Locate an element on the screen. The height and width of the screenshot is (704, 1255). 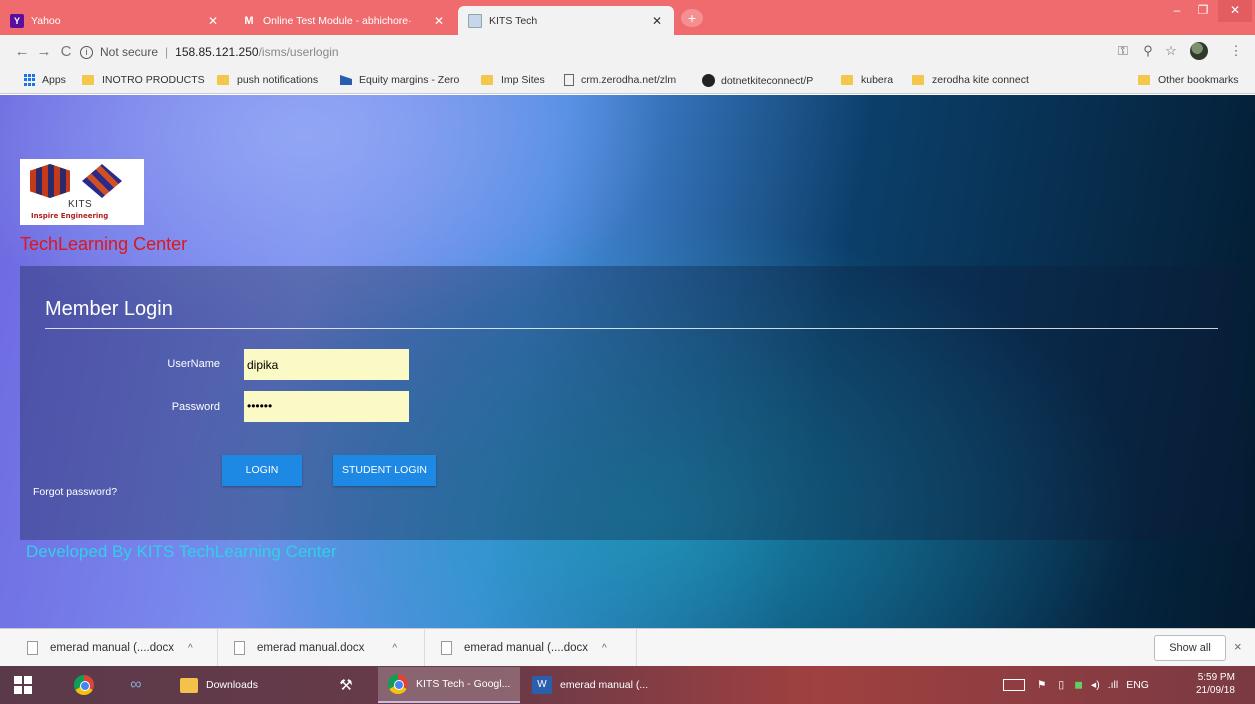
show-all-button: Show all is located at coordinates (1190, 648).